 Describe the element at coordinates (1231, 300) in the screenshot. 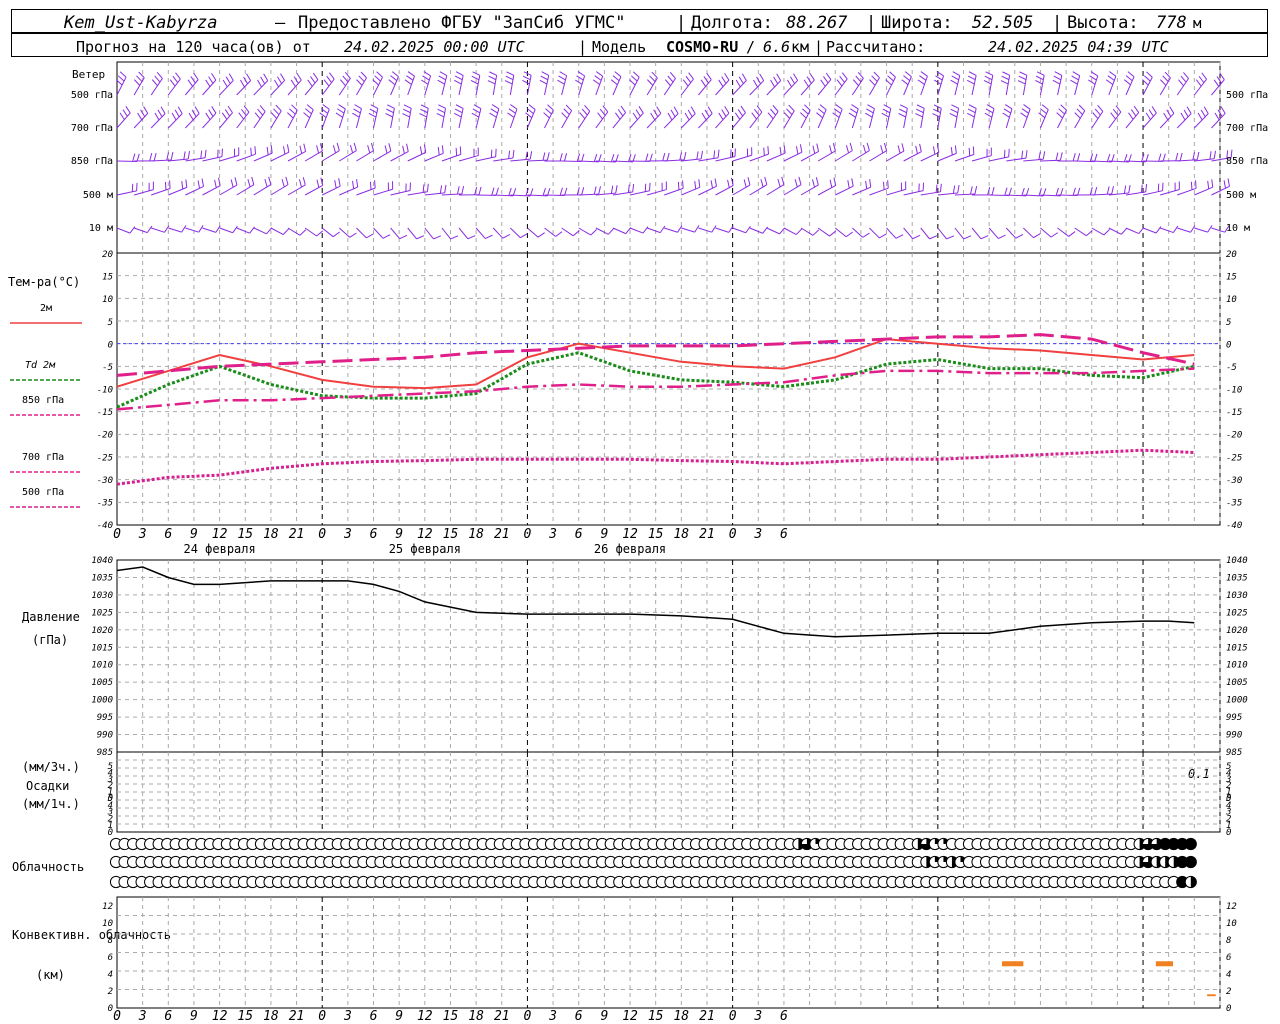

I see `y-tick-label-right: 10` at that location.